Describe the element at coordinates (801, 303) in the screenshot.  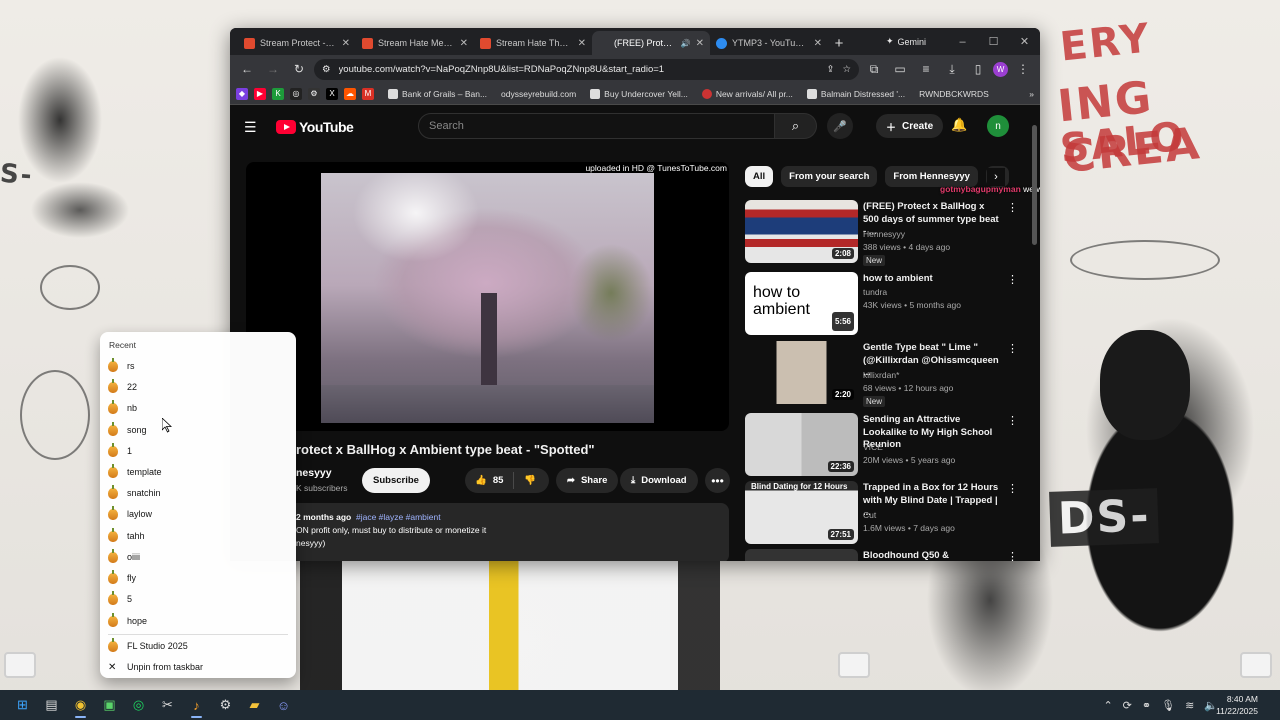
I see `video-thumbnail: how to ambient 5:56` at that location.